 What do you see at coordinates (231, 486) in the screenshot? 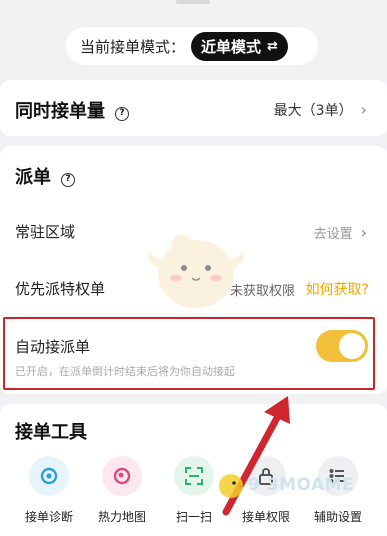
I see `chick-logo-icon` at bounding box center [231, 486].